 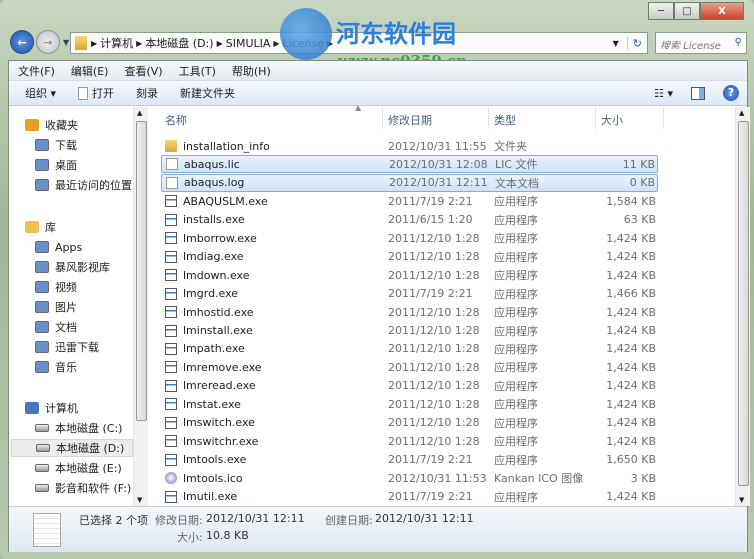 What do you see at coordinates (409, 386) in the screenshot?
I see `file-row: lmreread.exe 2011/12/10 1:28 应用程序 1,424 KB` at bounding box center [409, 386].